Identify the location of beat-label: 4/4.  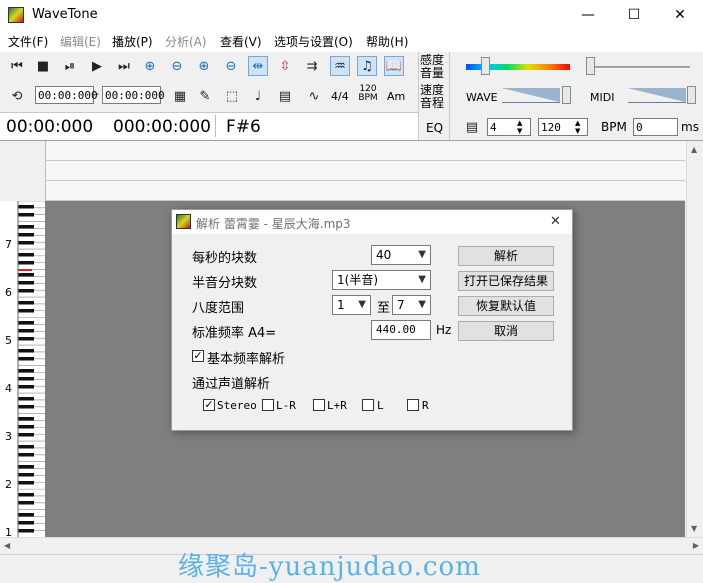
(340, 96).